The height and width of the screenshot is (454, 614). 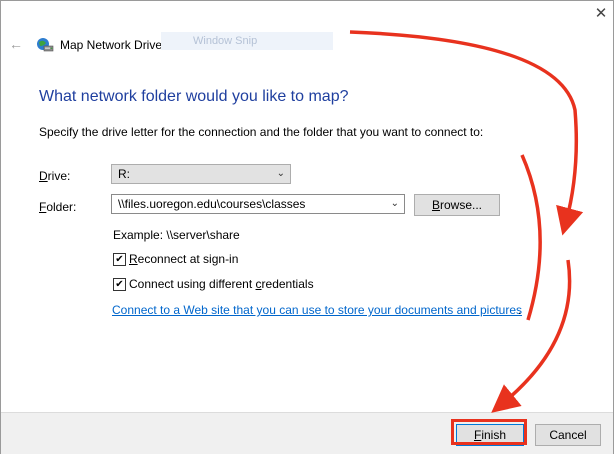 I want to click on drive-select-value: R:, so click(x=124, y=174).